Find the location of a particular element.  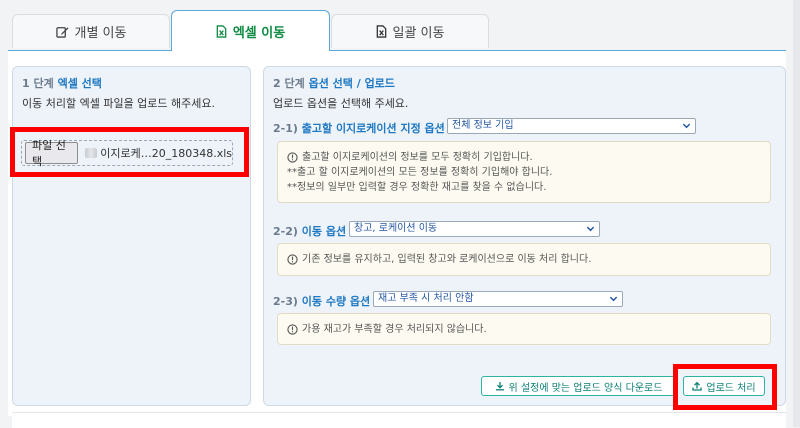

option-title: 이동 옵션 : is located at coordinates (328, 231).